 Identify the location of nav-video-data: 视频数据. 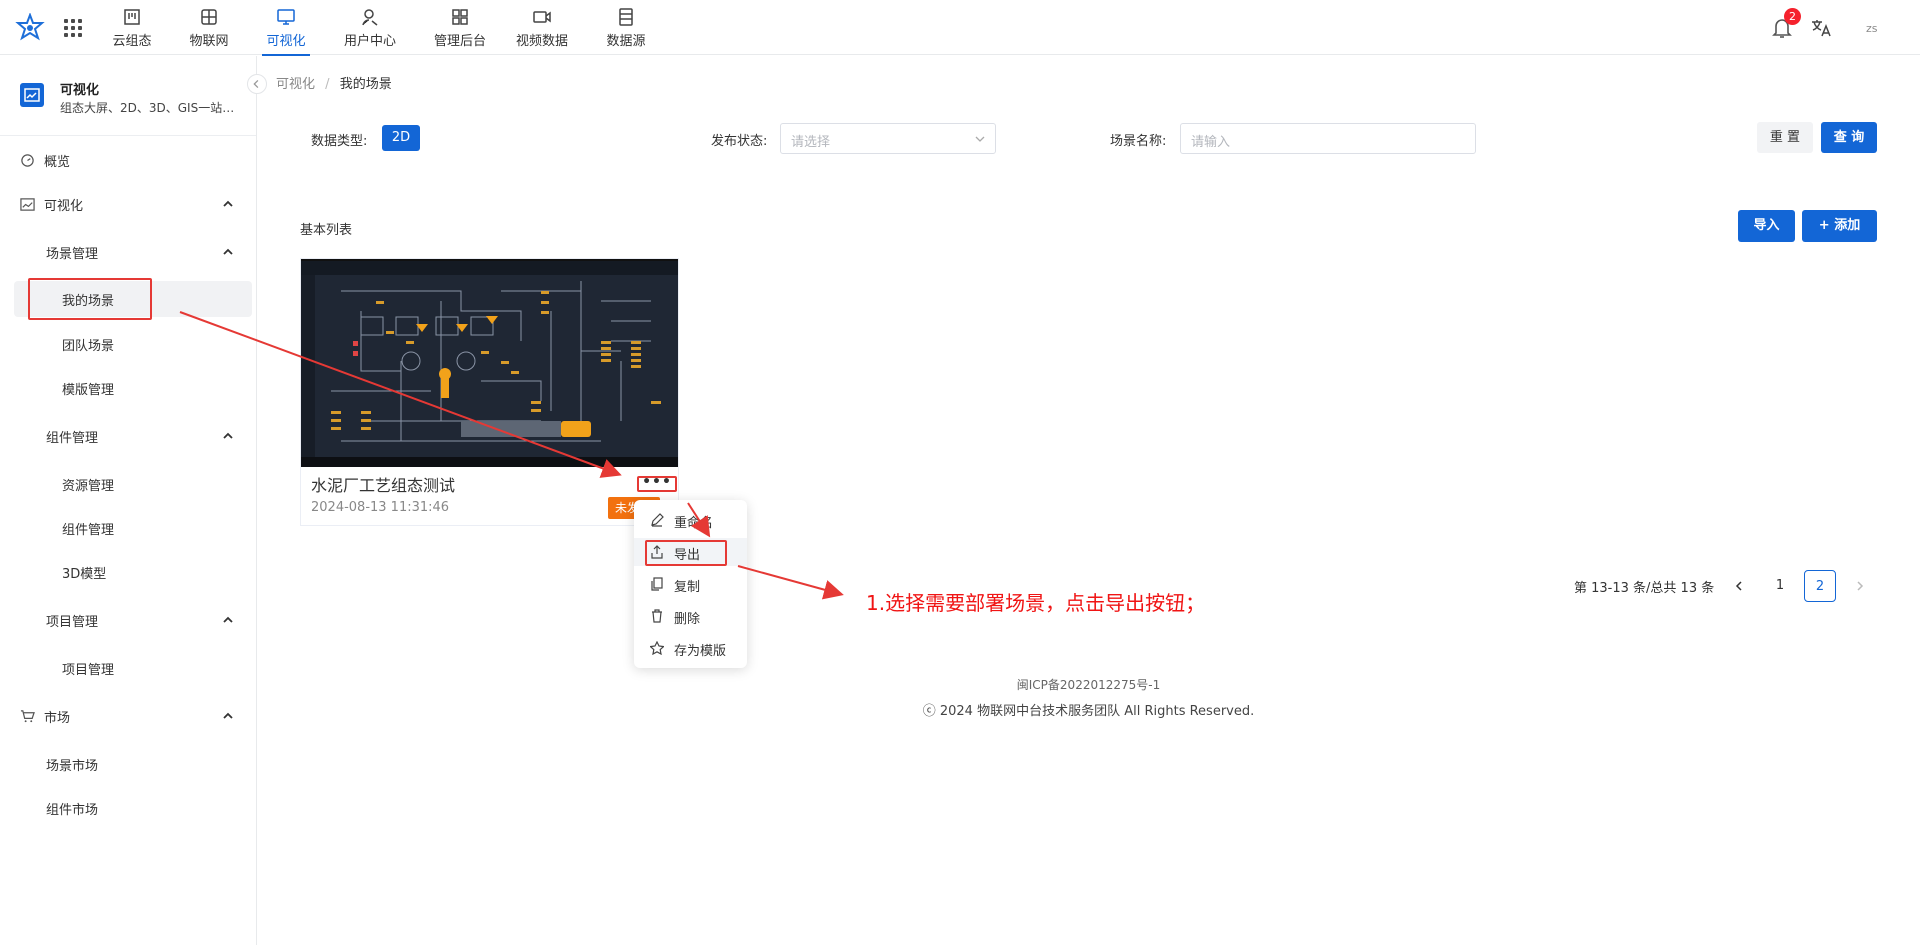
(542, 27).